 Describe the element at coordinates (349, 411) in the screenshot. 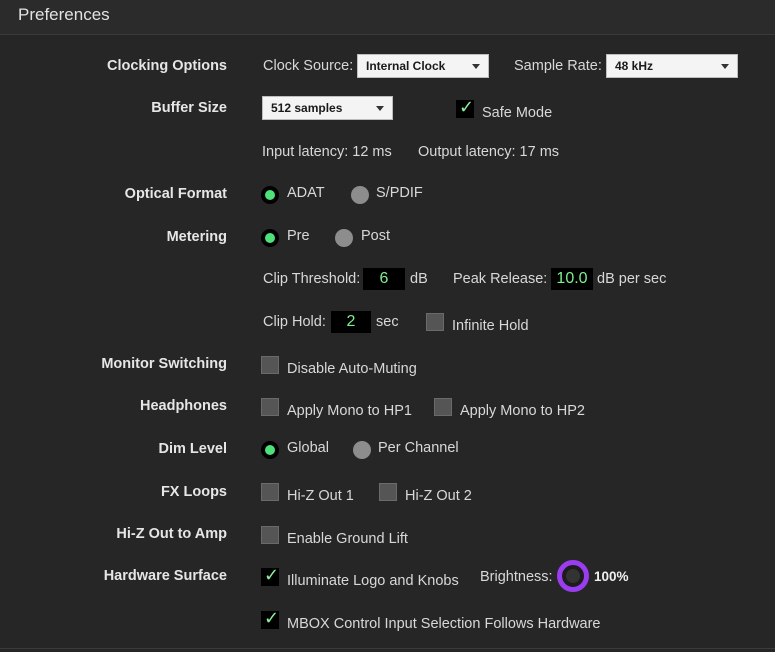

I see `mono-hp1-label: Apply Mono to HP1` at that location.